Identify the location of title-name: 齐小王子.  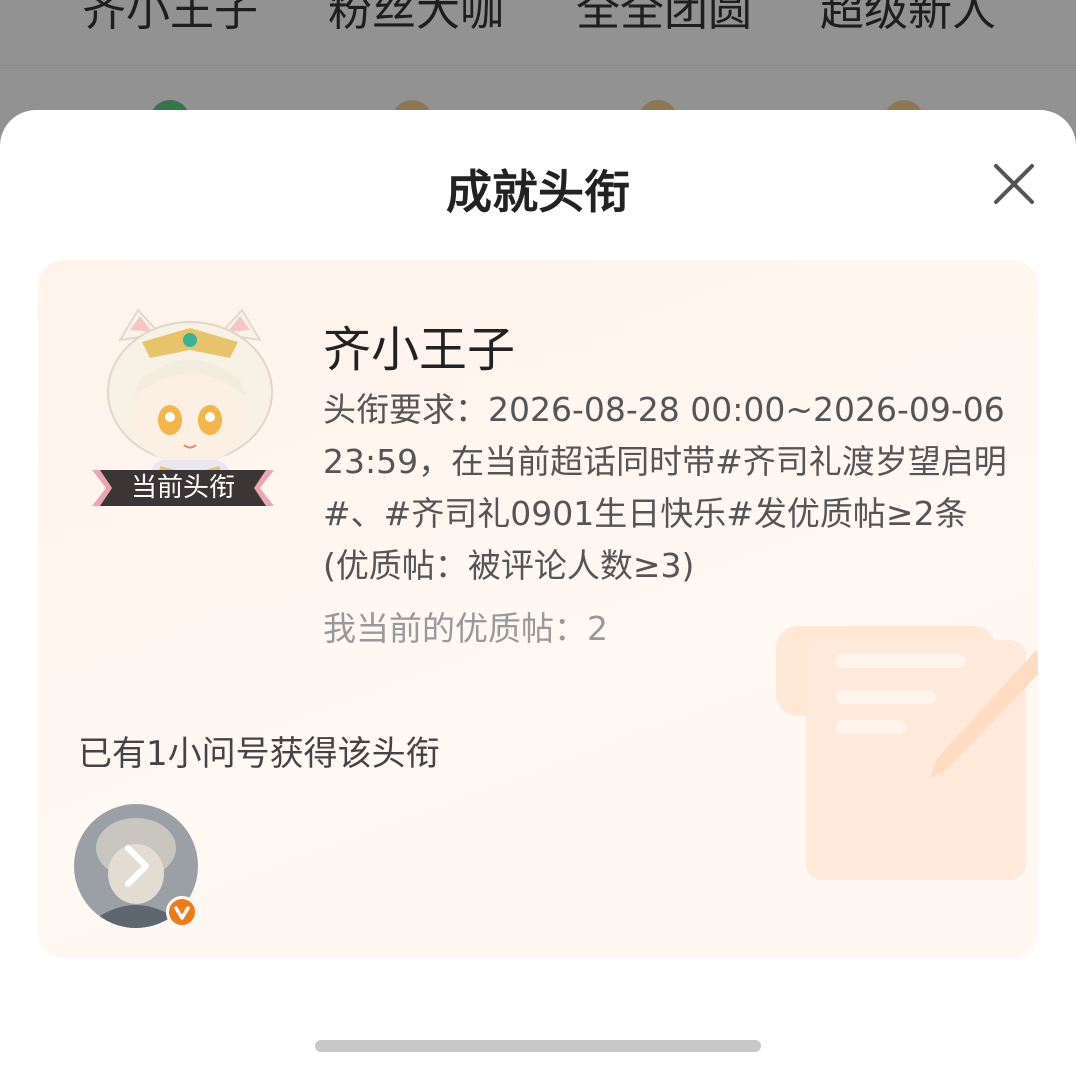
(419, 350).